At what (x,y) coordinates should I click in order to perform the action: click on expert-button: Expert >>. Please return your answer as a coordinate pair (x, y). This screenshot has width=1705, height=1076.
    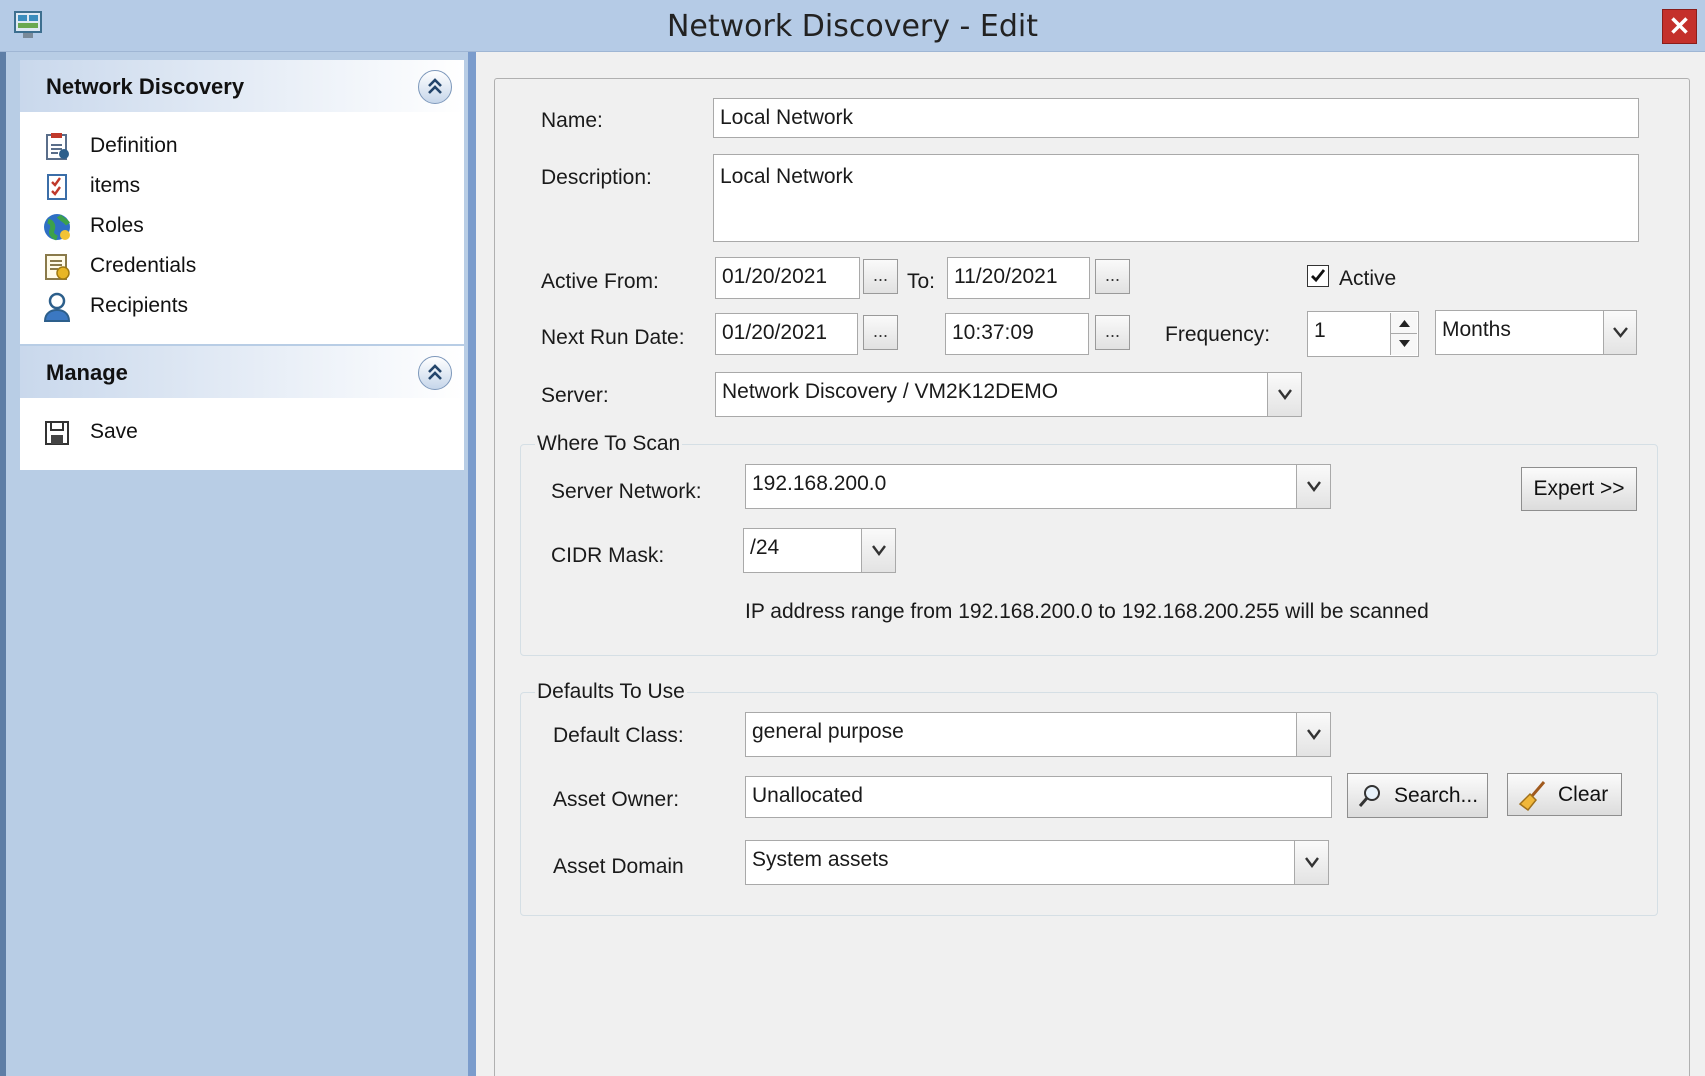
    Looking at the image, I should click on (1579, 489).